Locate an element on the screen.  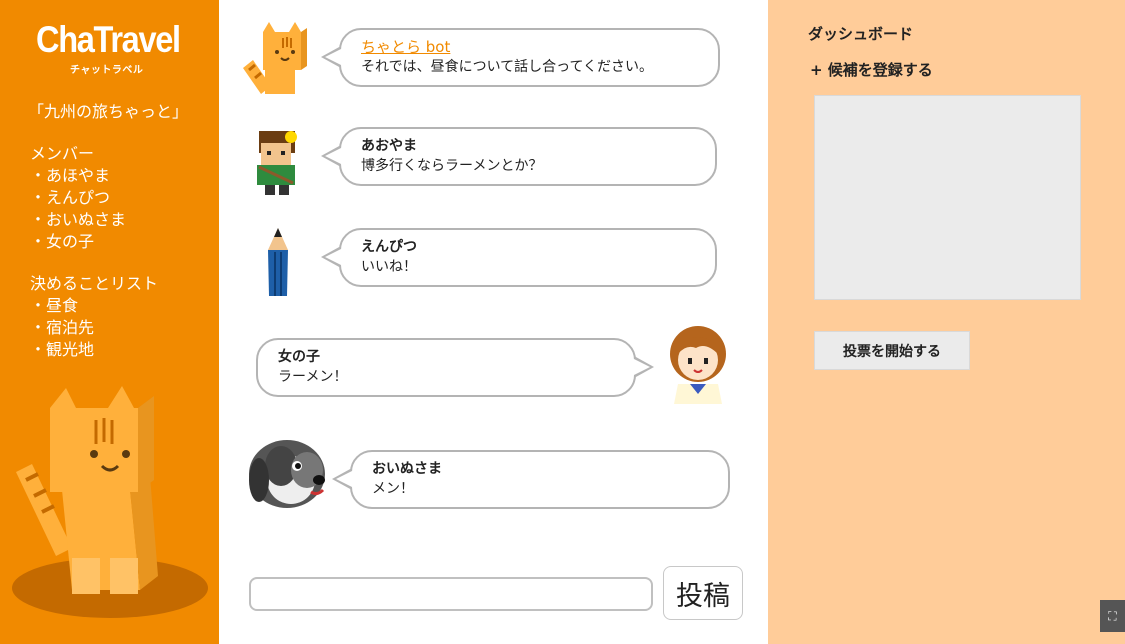
members-heading: メンバー is located at coordinates (62, 153).